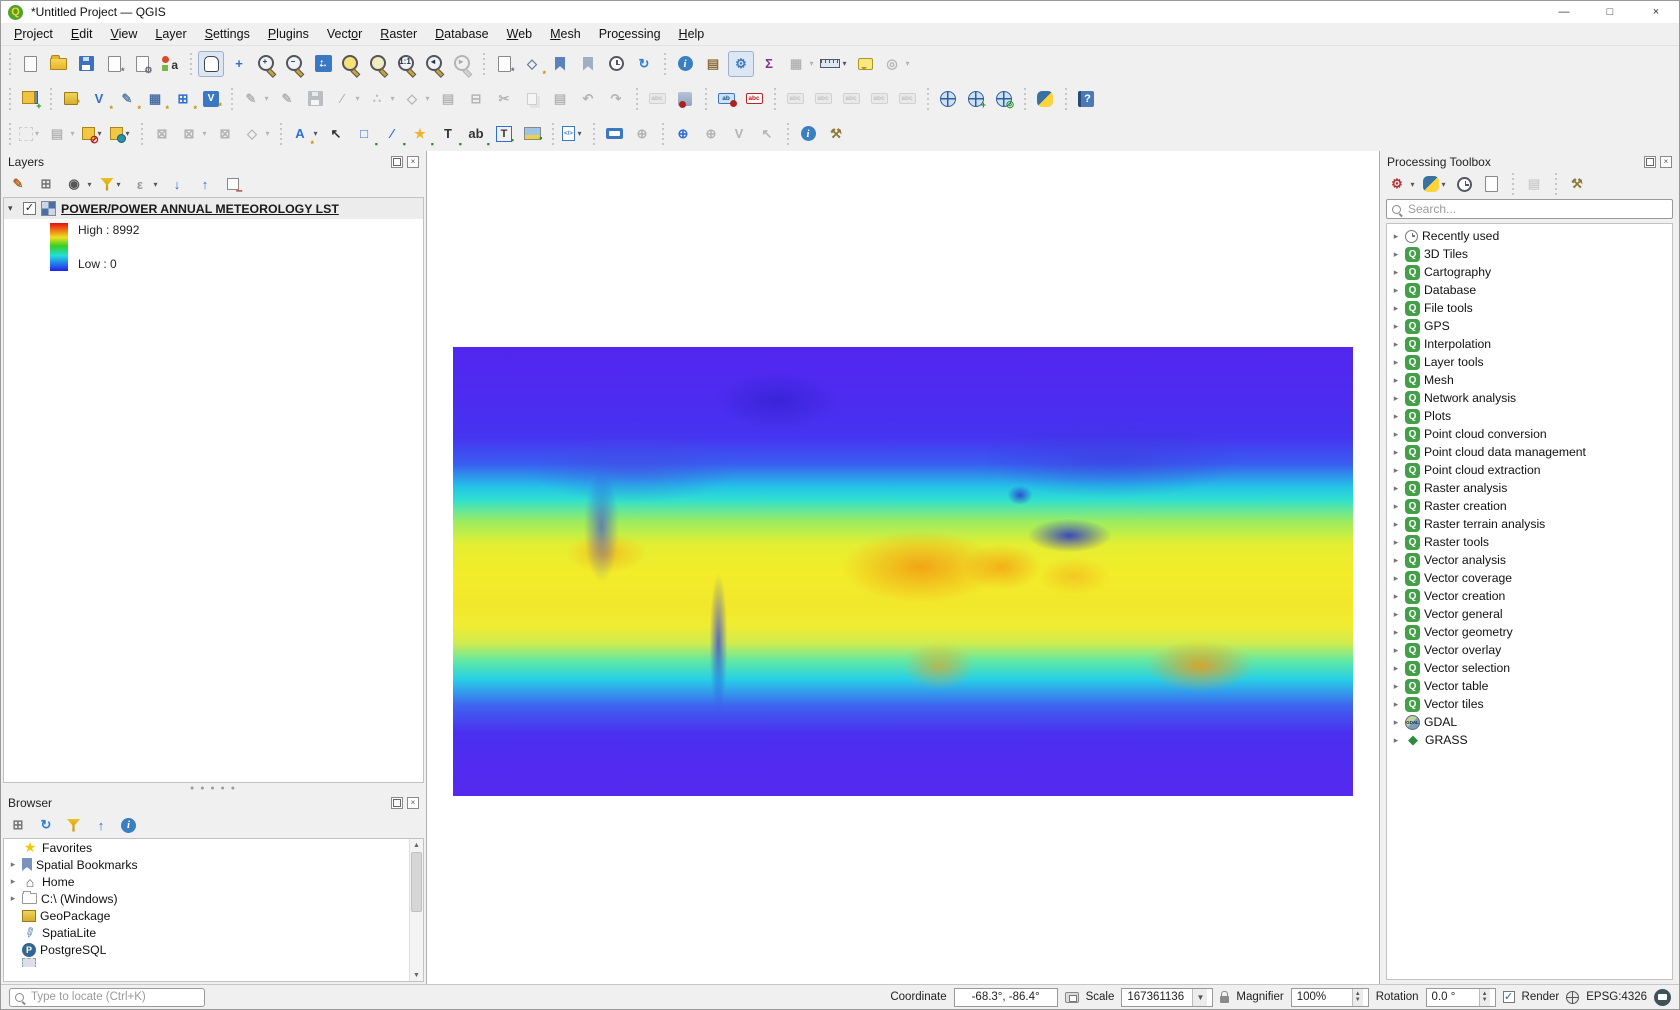 The image size is (1680, 1010). What do you see at coordinates (476, 99) in the screenshot?
I see `delete-selected-button: ⊟` at bounding box center [476, 99].